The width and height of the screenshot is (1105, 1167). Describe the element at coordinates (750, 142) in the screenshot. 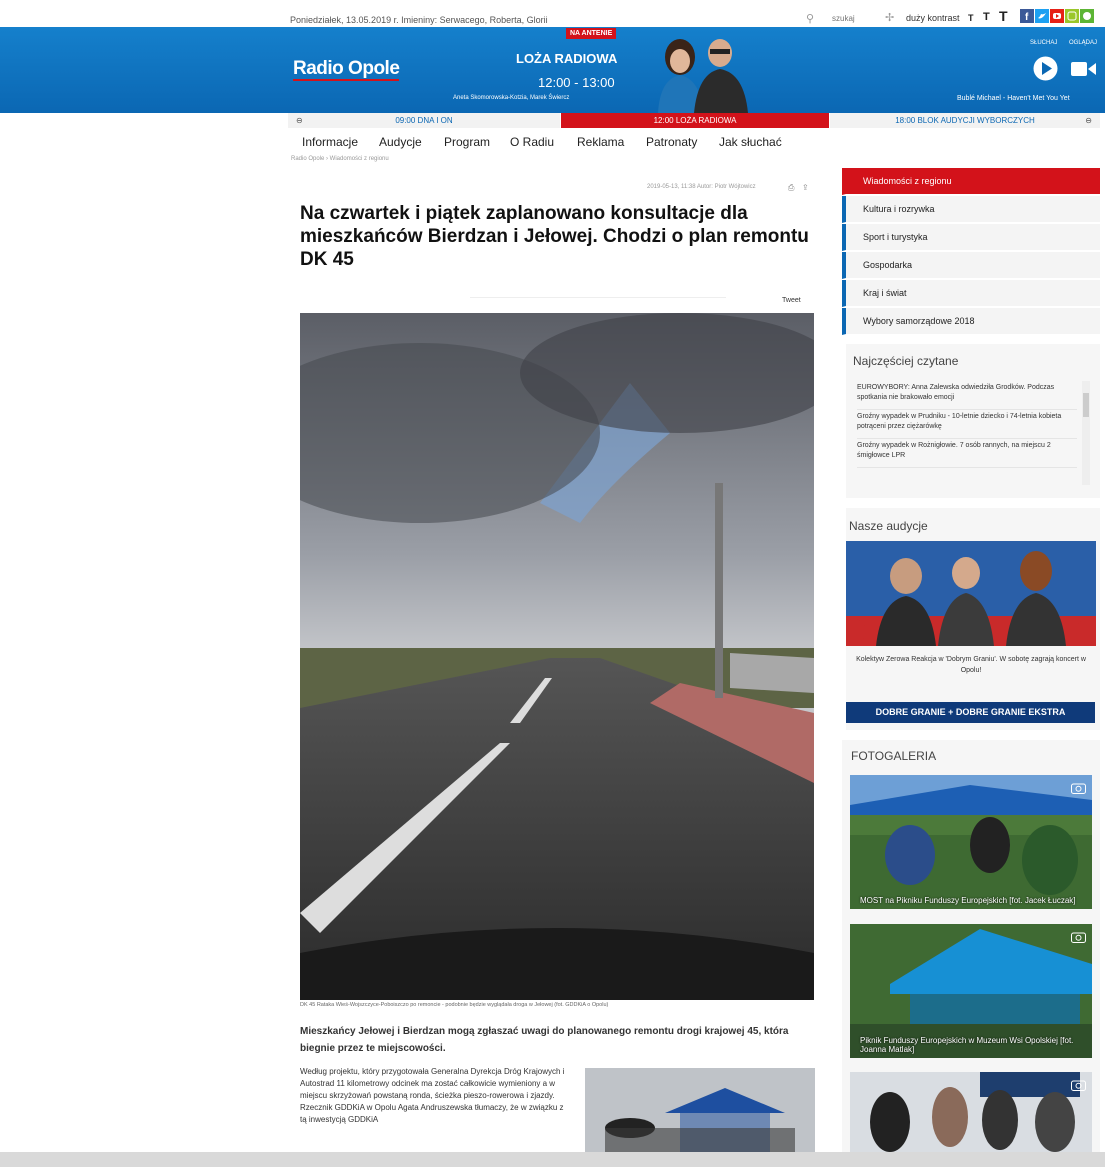

I see `menu-item-jak-sluchac: Jak słuchać` at that location.